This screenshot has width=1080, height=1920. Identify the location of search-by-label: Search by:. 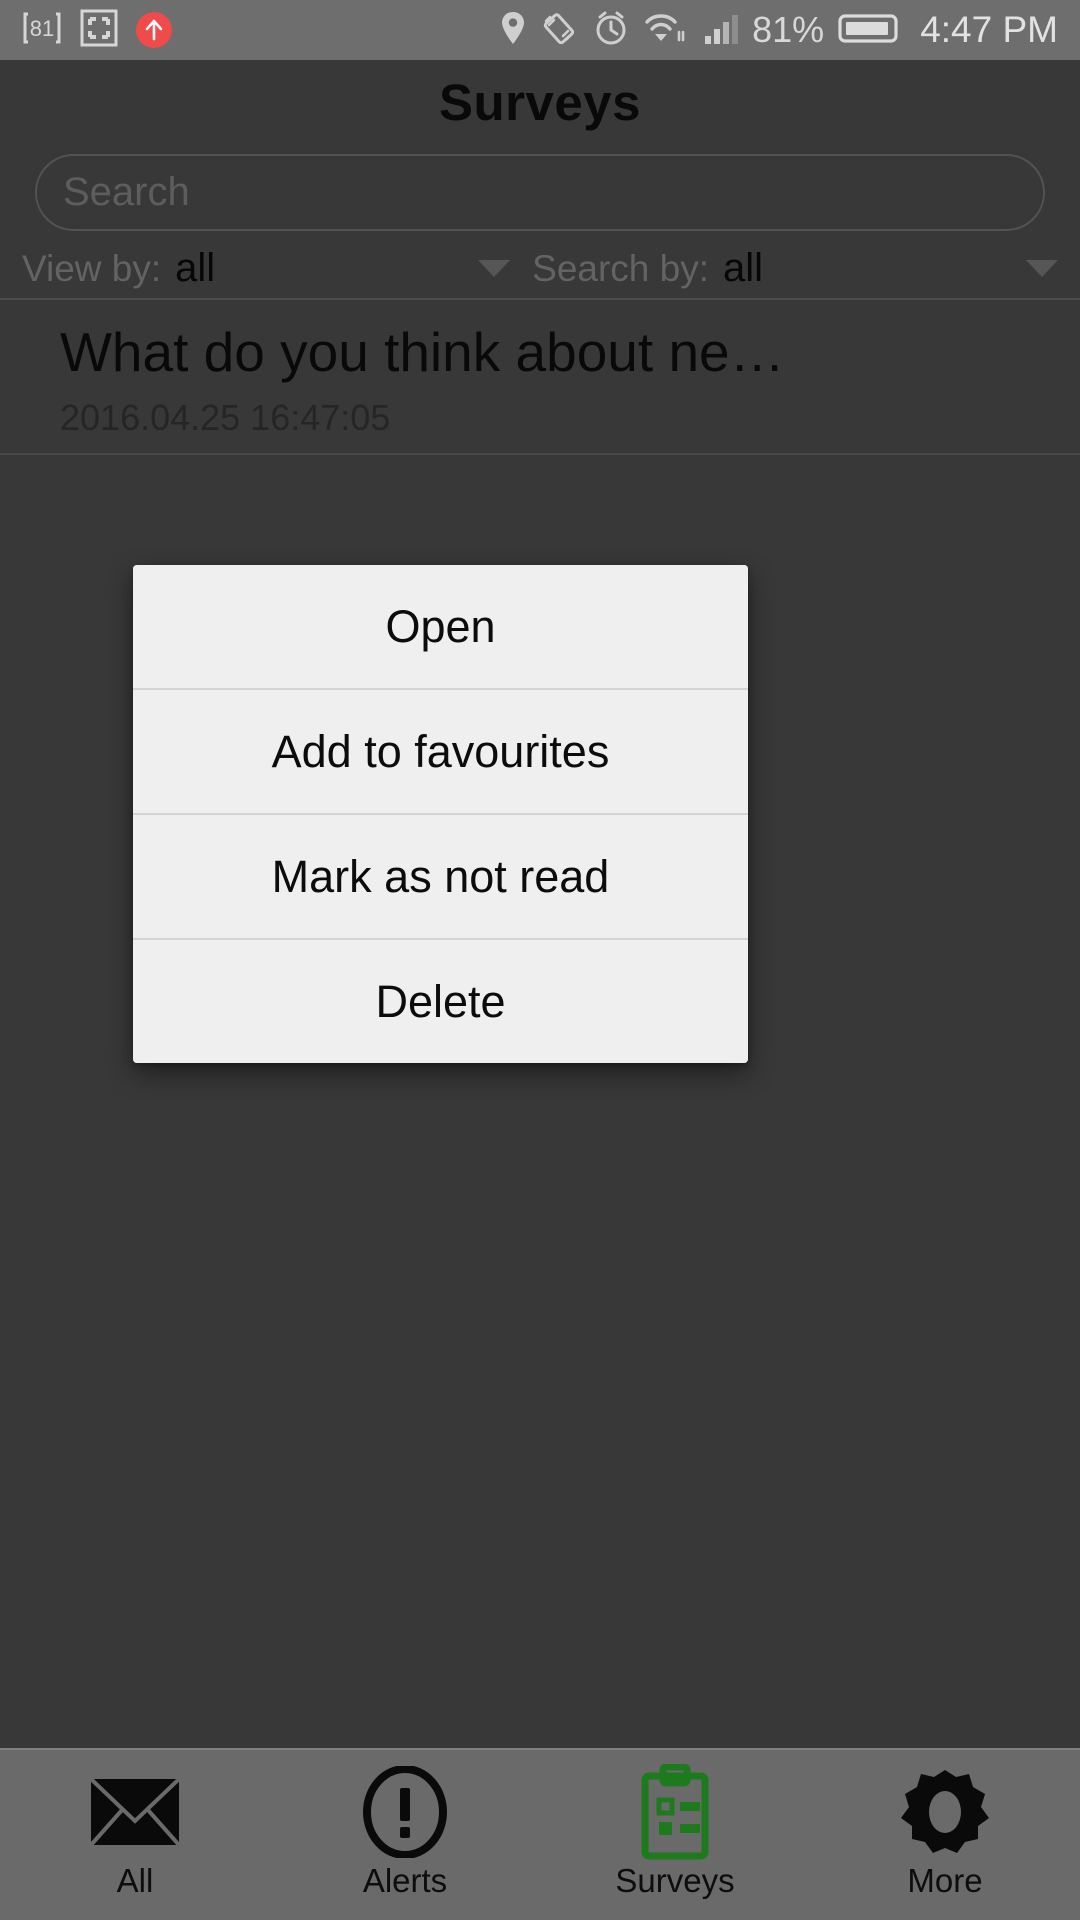
(621, 268).